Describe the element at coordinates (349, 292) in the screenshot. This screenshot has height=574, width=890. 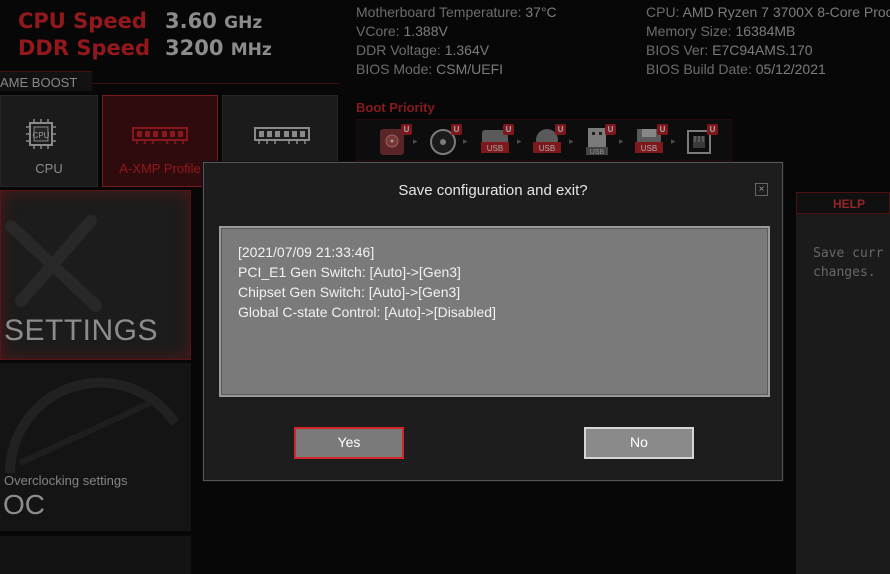
I see `change-line: Chipset Gen Switch: [Auto]->[Gen3]` at that location.